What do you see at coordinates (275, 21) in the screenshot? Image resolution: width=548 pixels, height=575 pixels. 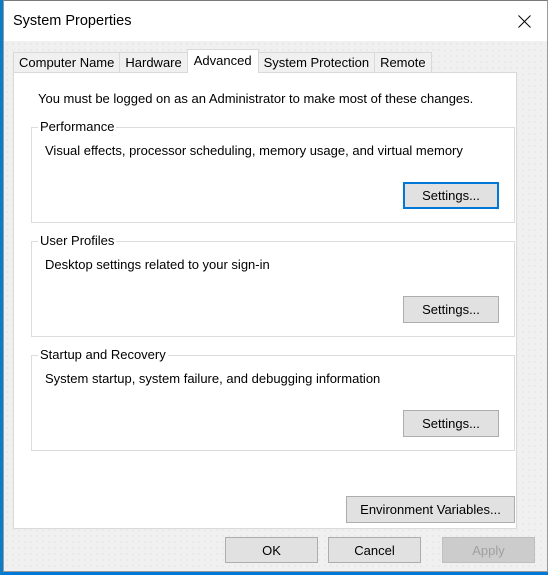 I see `title-bar: System Properties` at bounding box center [275, 21].